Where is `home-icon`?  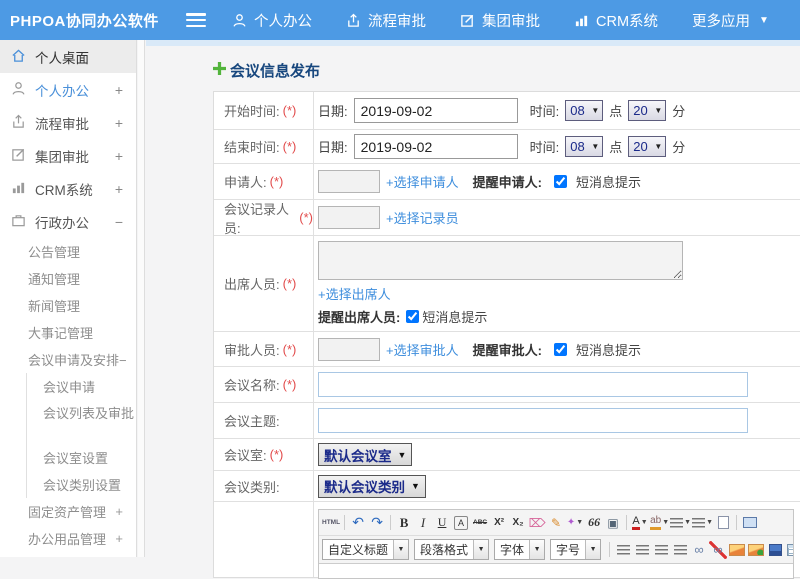 home-icon is located at coordinates (18, 57).